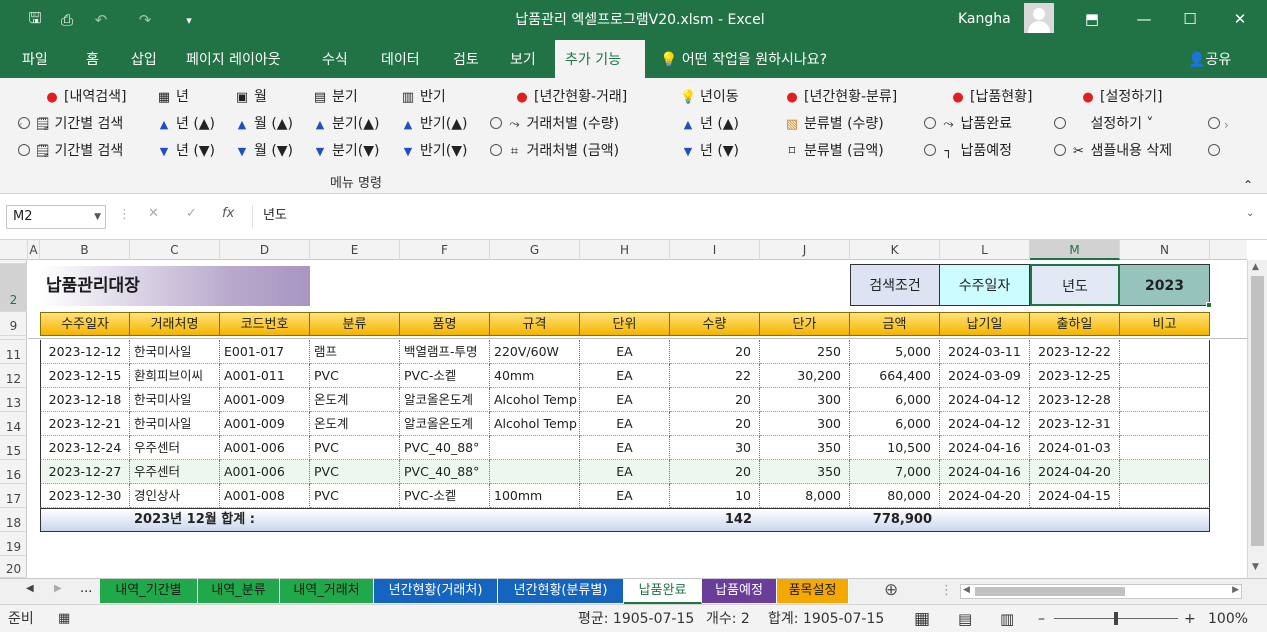  What do you see at coordinates (149, 591) in the screenshot?
I see `sheet-tab: 내역_기간별` at bounding box center [149, 591].